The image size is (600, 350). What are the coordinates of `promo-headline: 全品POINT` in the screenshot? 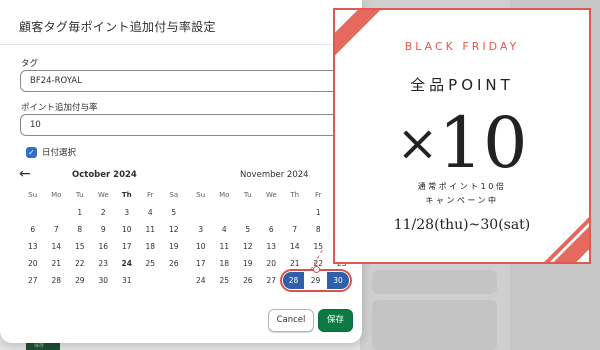 It's located at (462, 85).